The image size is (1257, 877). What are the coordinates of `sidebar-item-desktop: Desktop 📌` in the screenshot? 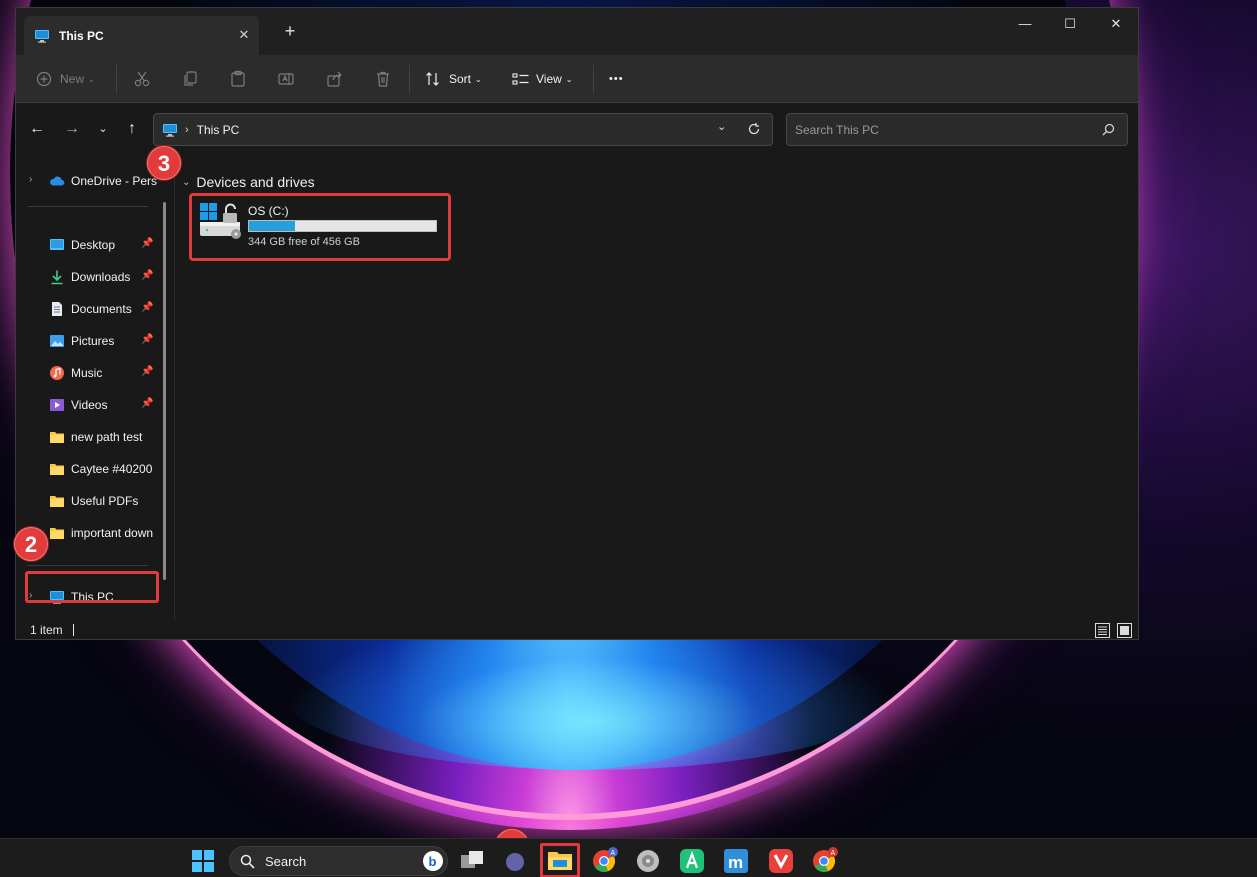 It's located at (88, 245).